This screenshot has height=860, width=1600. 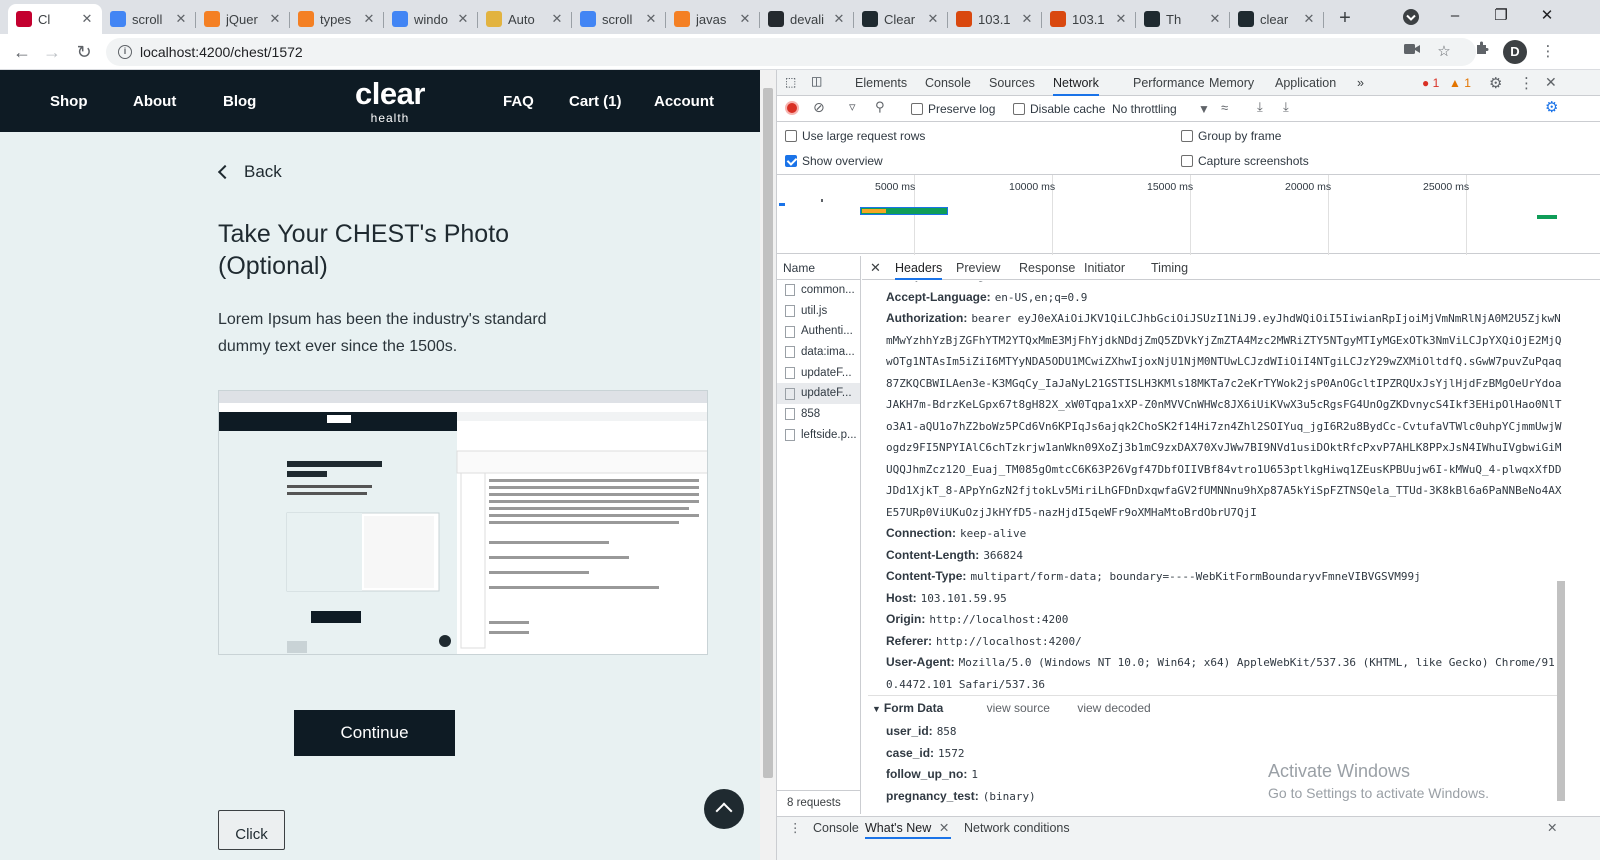 What do you see at coordinates (239, 101) in the screenshot?
I see `nav-blog: Blog` at bounding box center [239, 101].